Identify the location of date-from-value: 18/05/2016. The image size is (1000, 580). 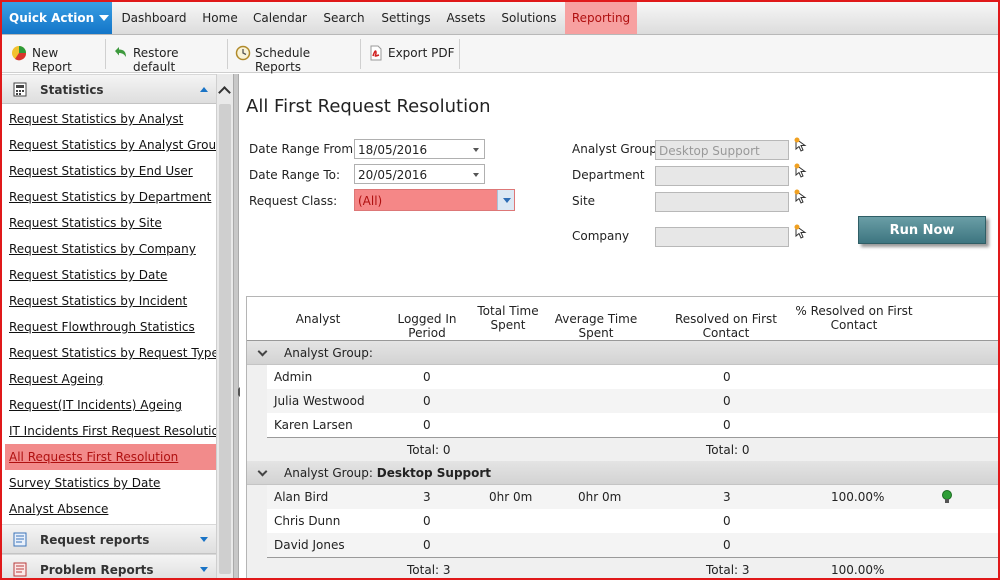
(393, 150).